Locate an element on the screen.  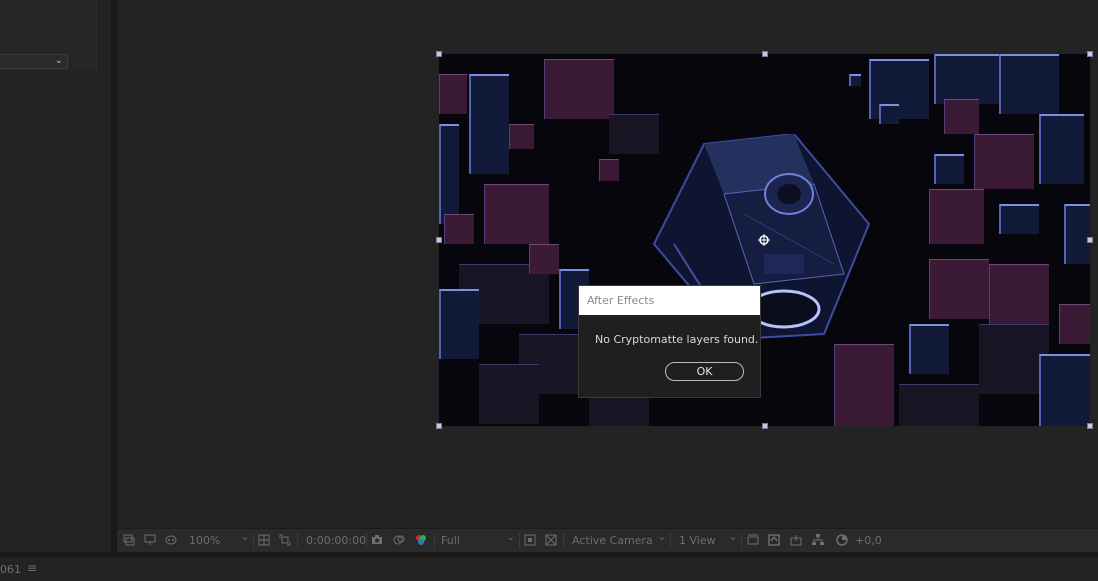
pixel-aspect-icon is located at coordinates (753, 540).